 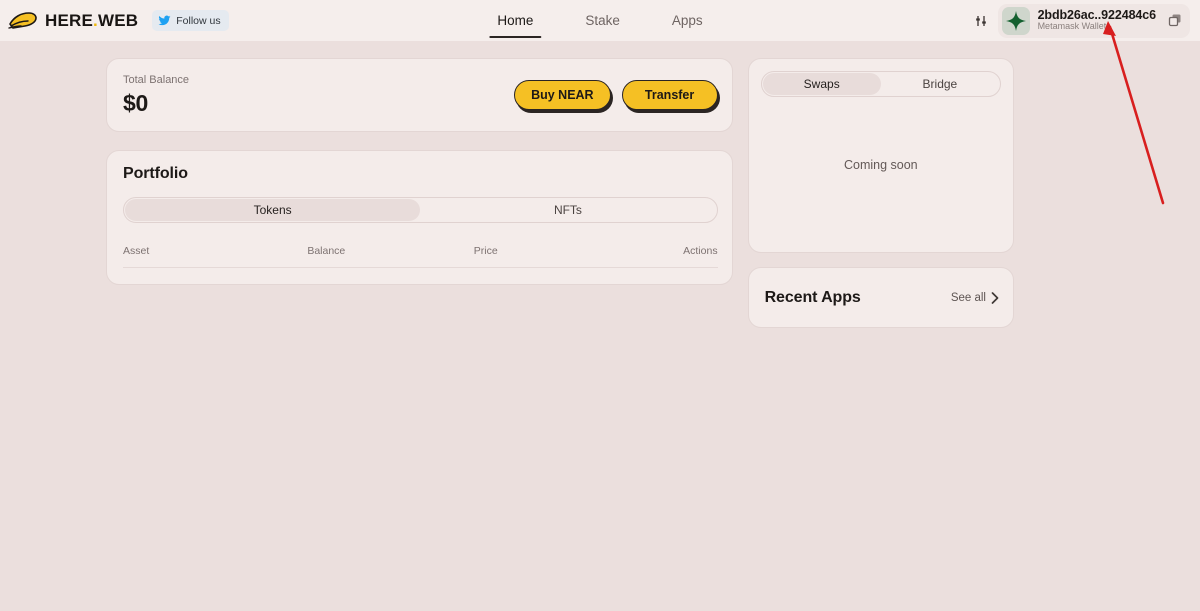 I want to click on wallet-info: 2bdb26ac..922484c6 Metamask Wallet, so click(x=1097, y=20).